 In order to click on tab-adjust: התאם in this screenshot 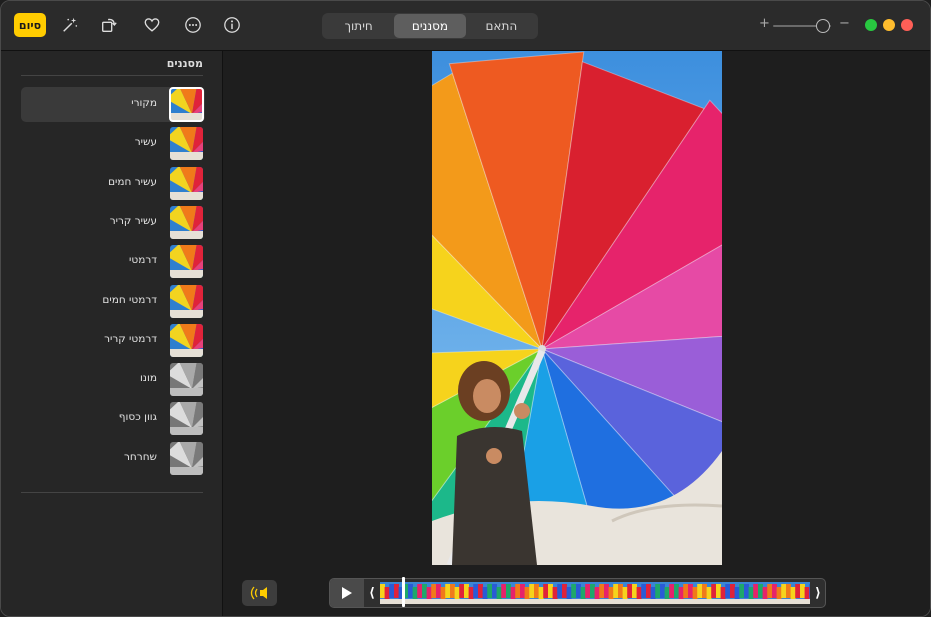, I will do `click(501, 26)`.